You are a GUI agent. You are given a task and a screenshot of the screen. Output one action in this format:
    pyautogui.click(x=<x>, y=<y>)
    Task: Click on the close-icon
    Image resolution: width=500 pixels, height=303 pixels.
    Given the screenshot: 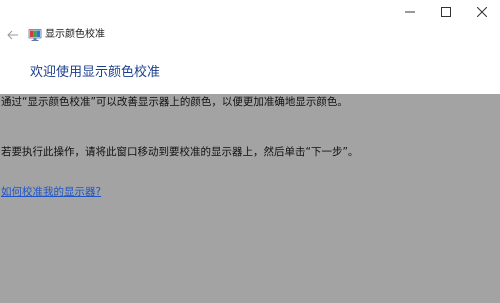 What is the action you would take?
    pyautogui.click(x=482, y=12)
    